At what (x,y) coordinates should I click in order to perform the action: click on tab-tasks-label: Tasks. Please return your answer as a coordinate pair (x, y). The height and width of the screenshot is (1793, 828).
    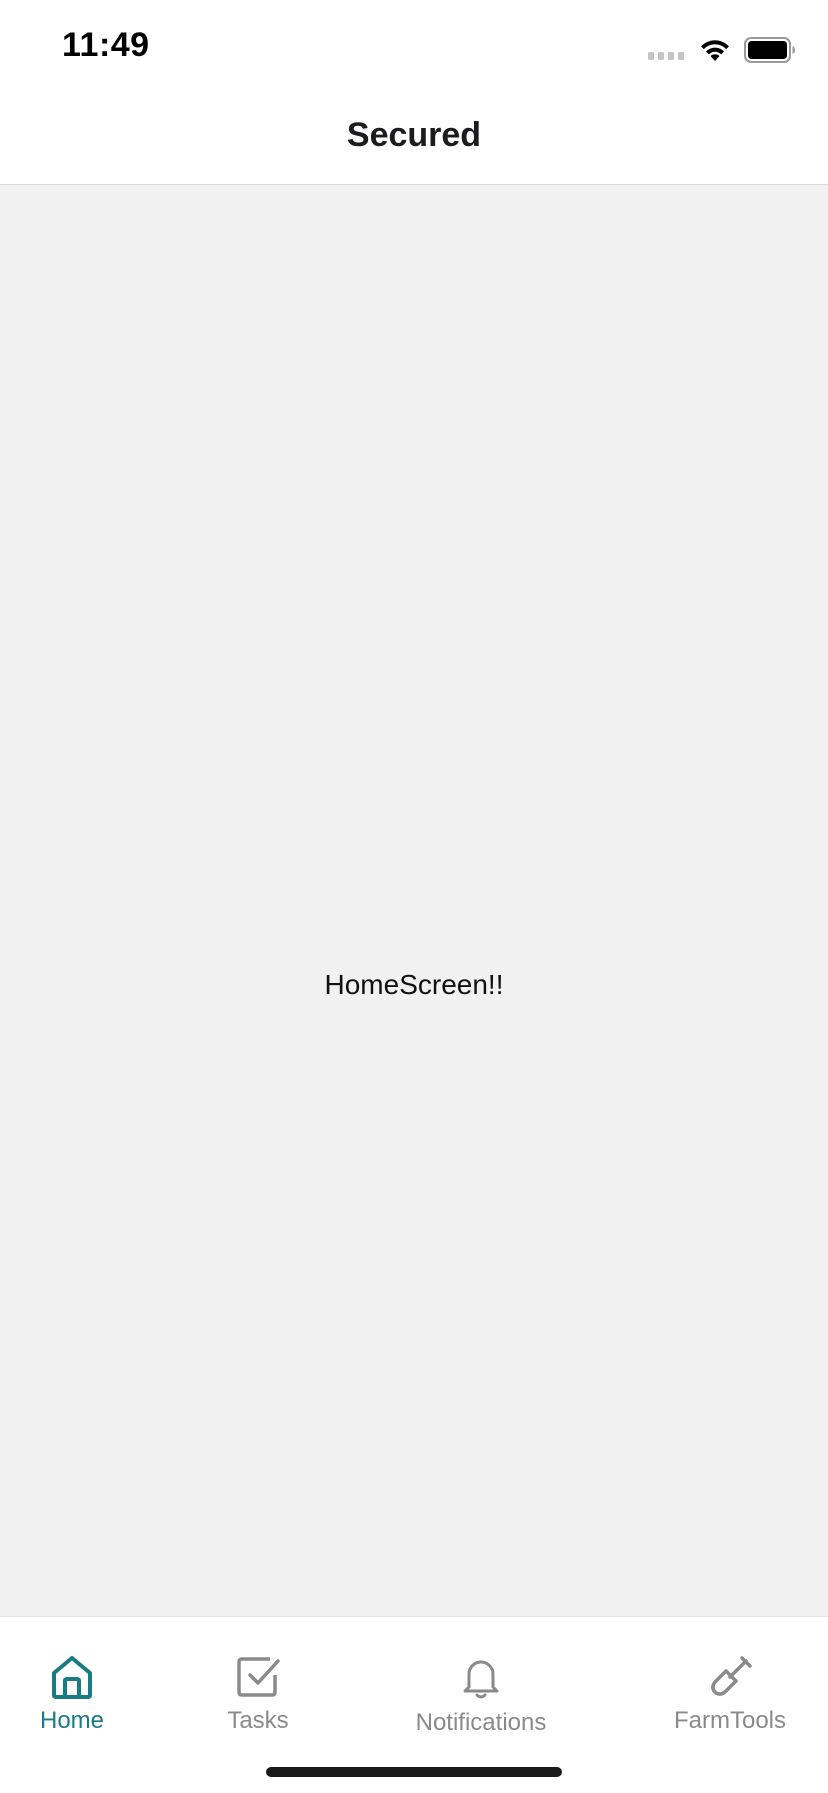
    Looking at the image, I should click on (258, 1720).